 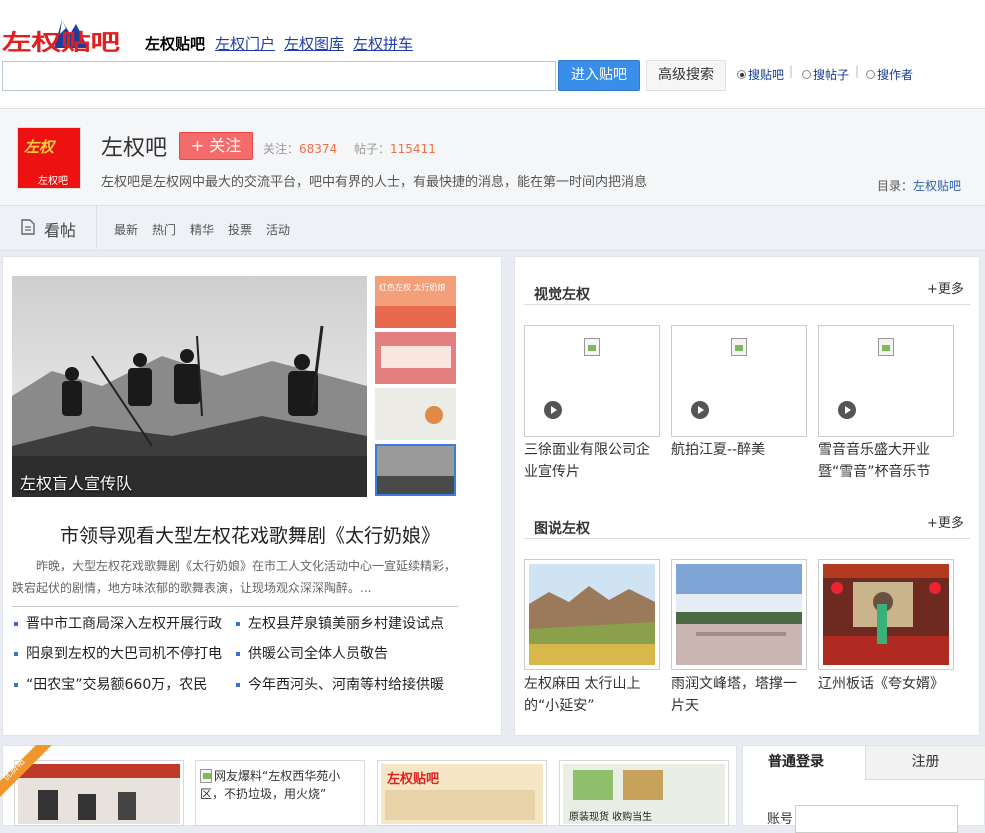 What do you see at coordinates (318, 149) in the screenshot?
I see `follow-count: 68374` at bounding box center [318, 149].